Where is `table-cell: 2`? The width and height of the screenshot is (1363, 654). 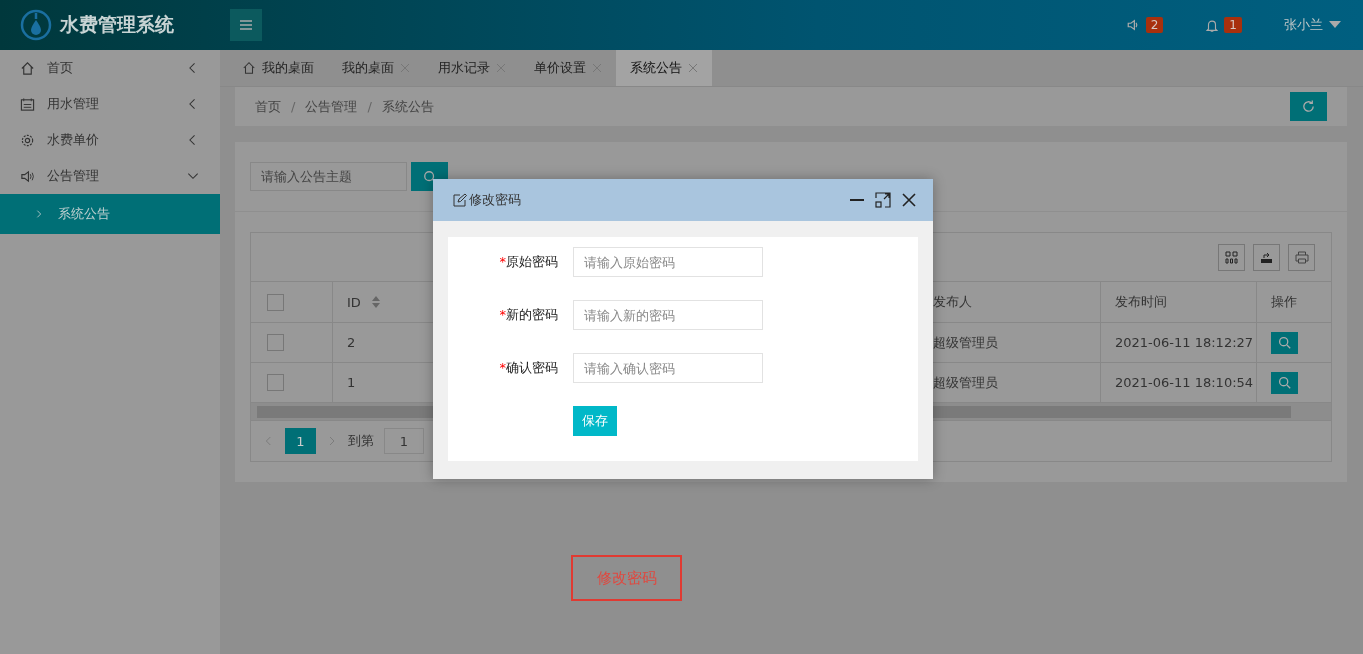
table-cell: 2 is located at coordinates (351, 342).